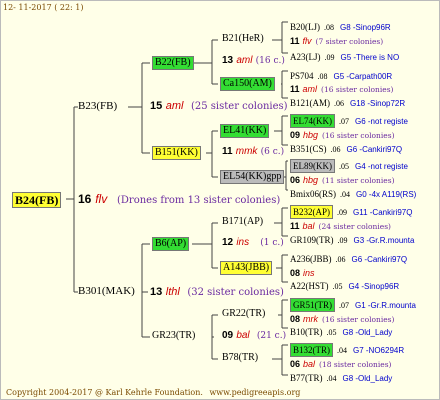 The image size is (440, 400). What do you see at coordinates (253, 61) in the screenshot?
I see `gp-info: 13 aml (16 c.)` at bounding box center [253, 61].